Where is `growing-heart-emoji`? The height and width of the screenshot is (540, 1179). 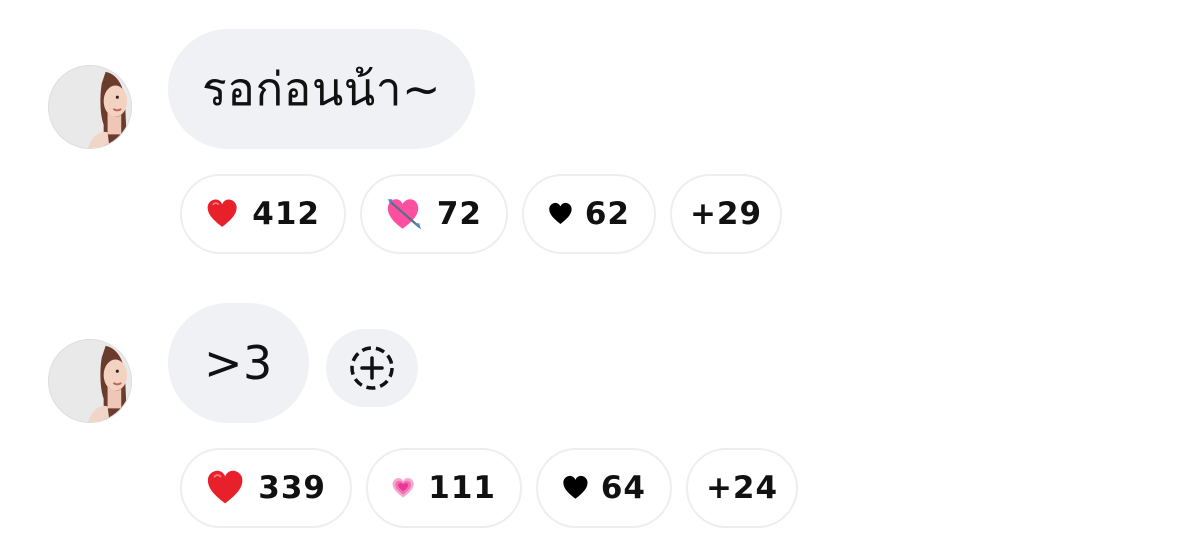
growing-heart-emoji is located at coordinates (403, 488).